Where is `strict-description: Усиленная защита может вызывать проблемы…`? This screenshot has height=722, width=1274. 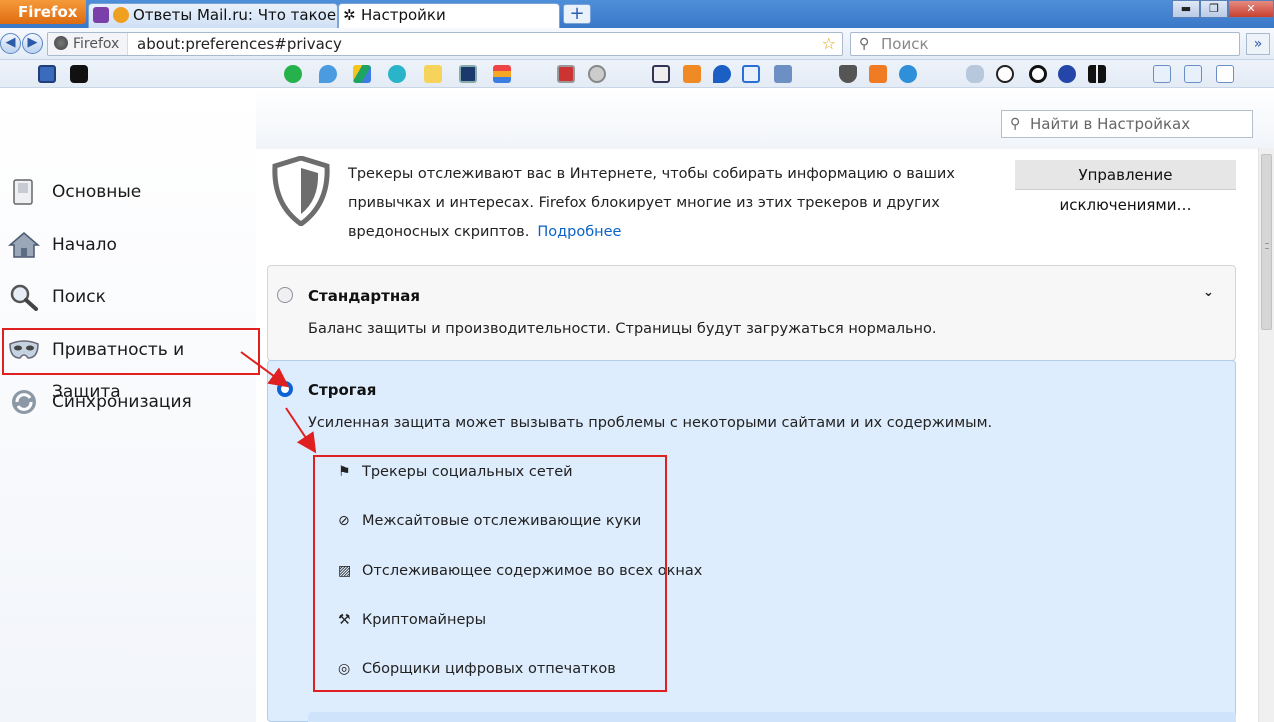 strict-description: Усиленная защита может вызывать проблемы… is located at coordinates (650, 423).